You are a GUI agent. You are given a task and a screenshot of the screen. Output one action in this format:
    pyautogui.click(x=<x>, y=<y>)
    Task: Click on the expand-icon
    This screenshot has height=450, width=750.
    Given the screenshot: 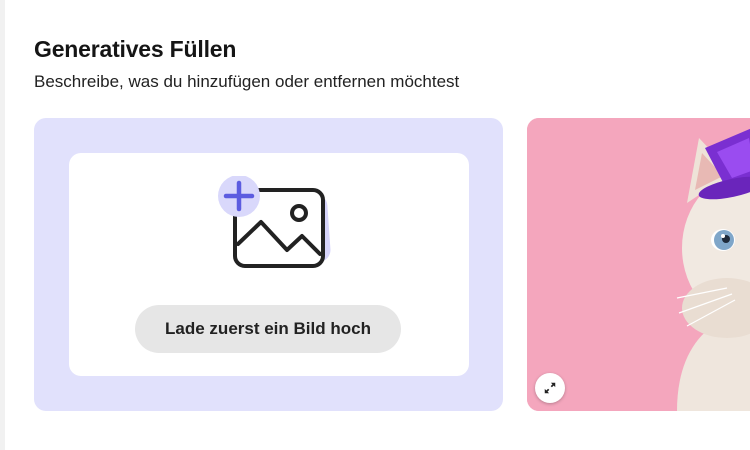 What is the action you would take?
    pyautogui.click(x=550, y=388)
    